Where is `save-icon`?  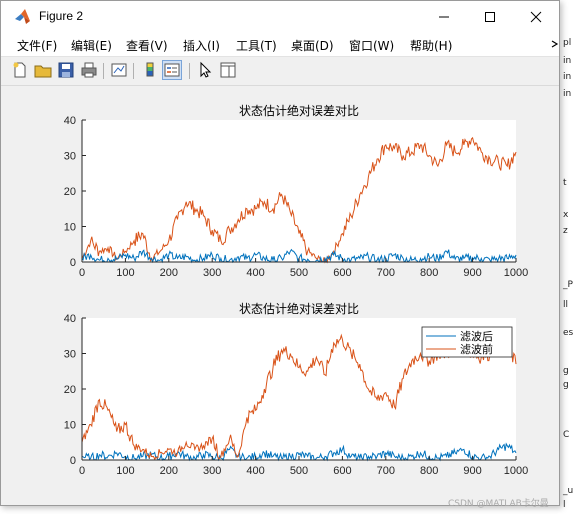 save-icon is located at coordinates (66, 70).